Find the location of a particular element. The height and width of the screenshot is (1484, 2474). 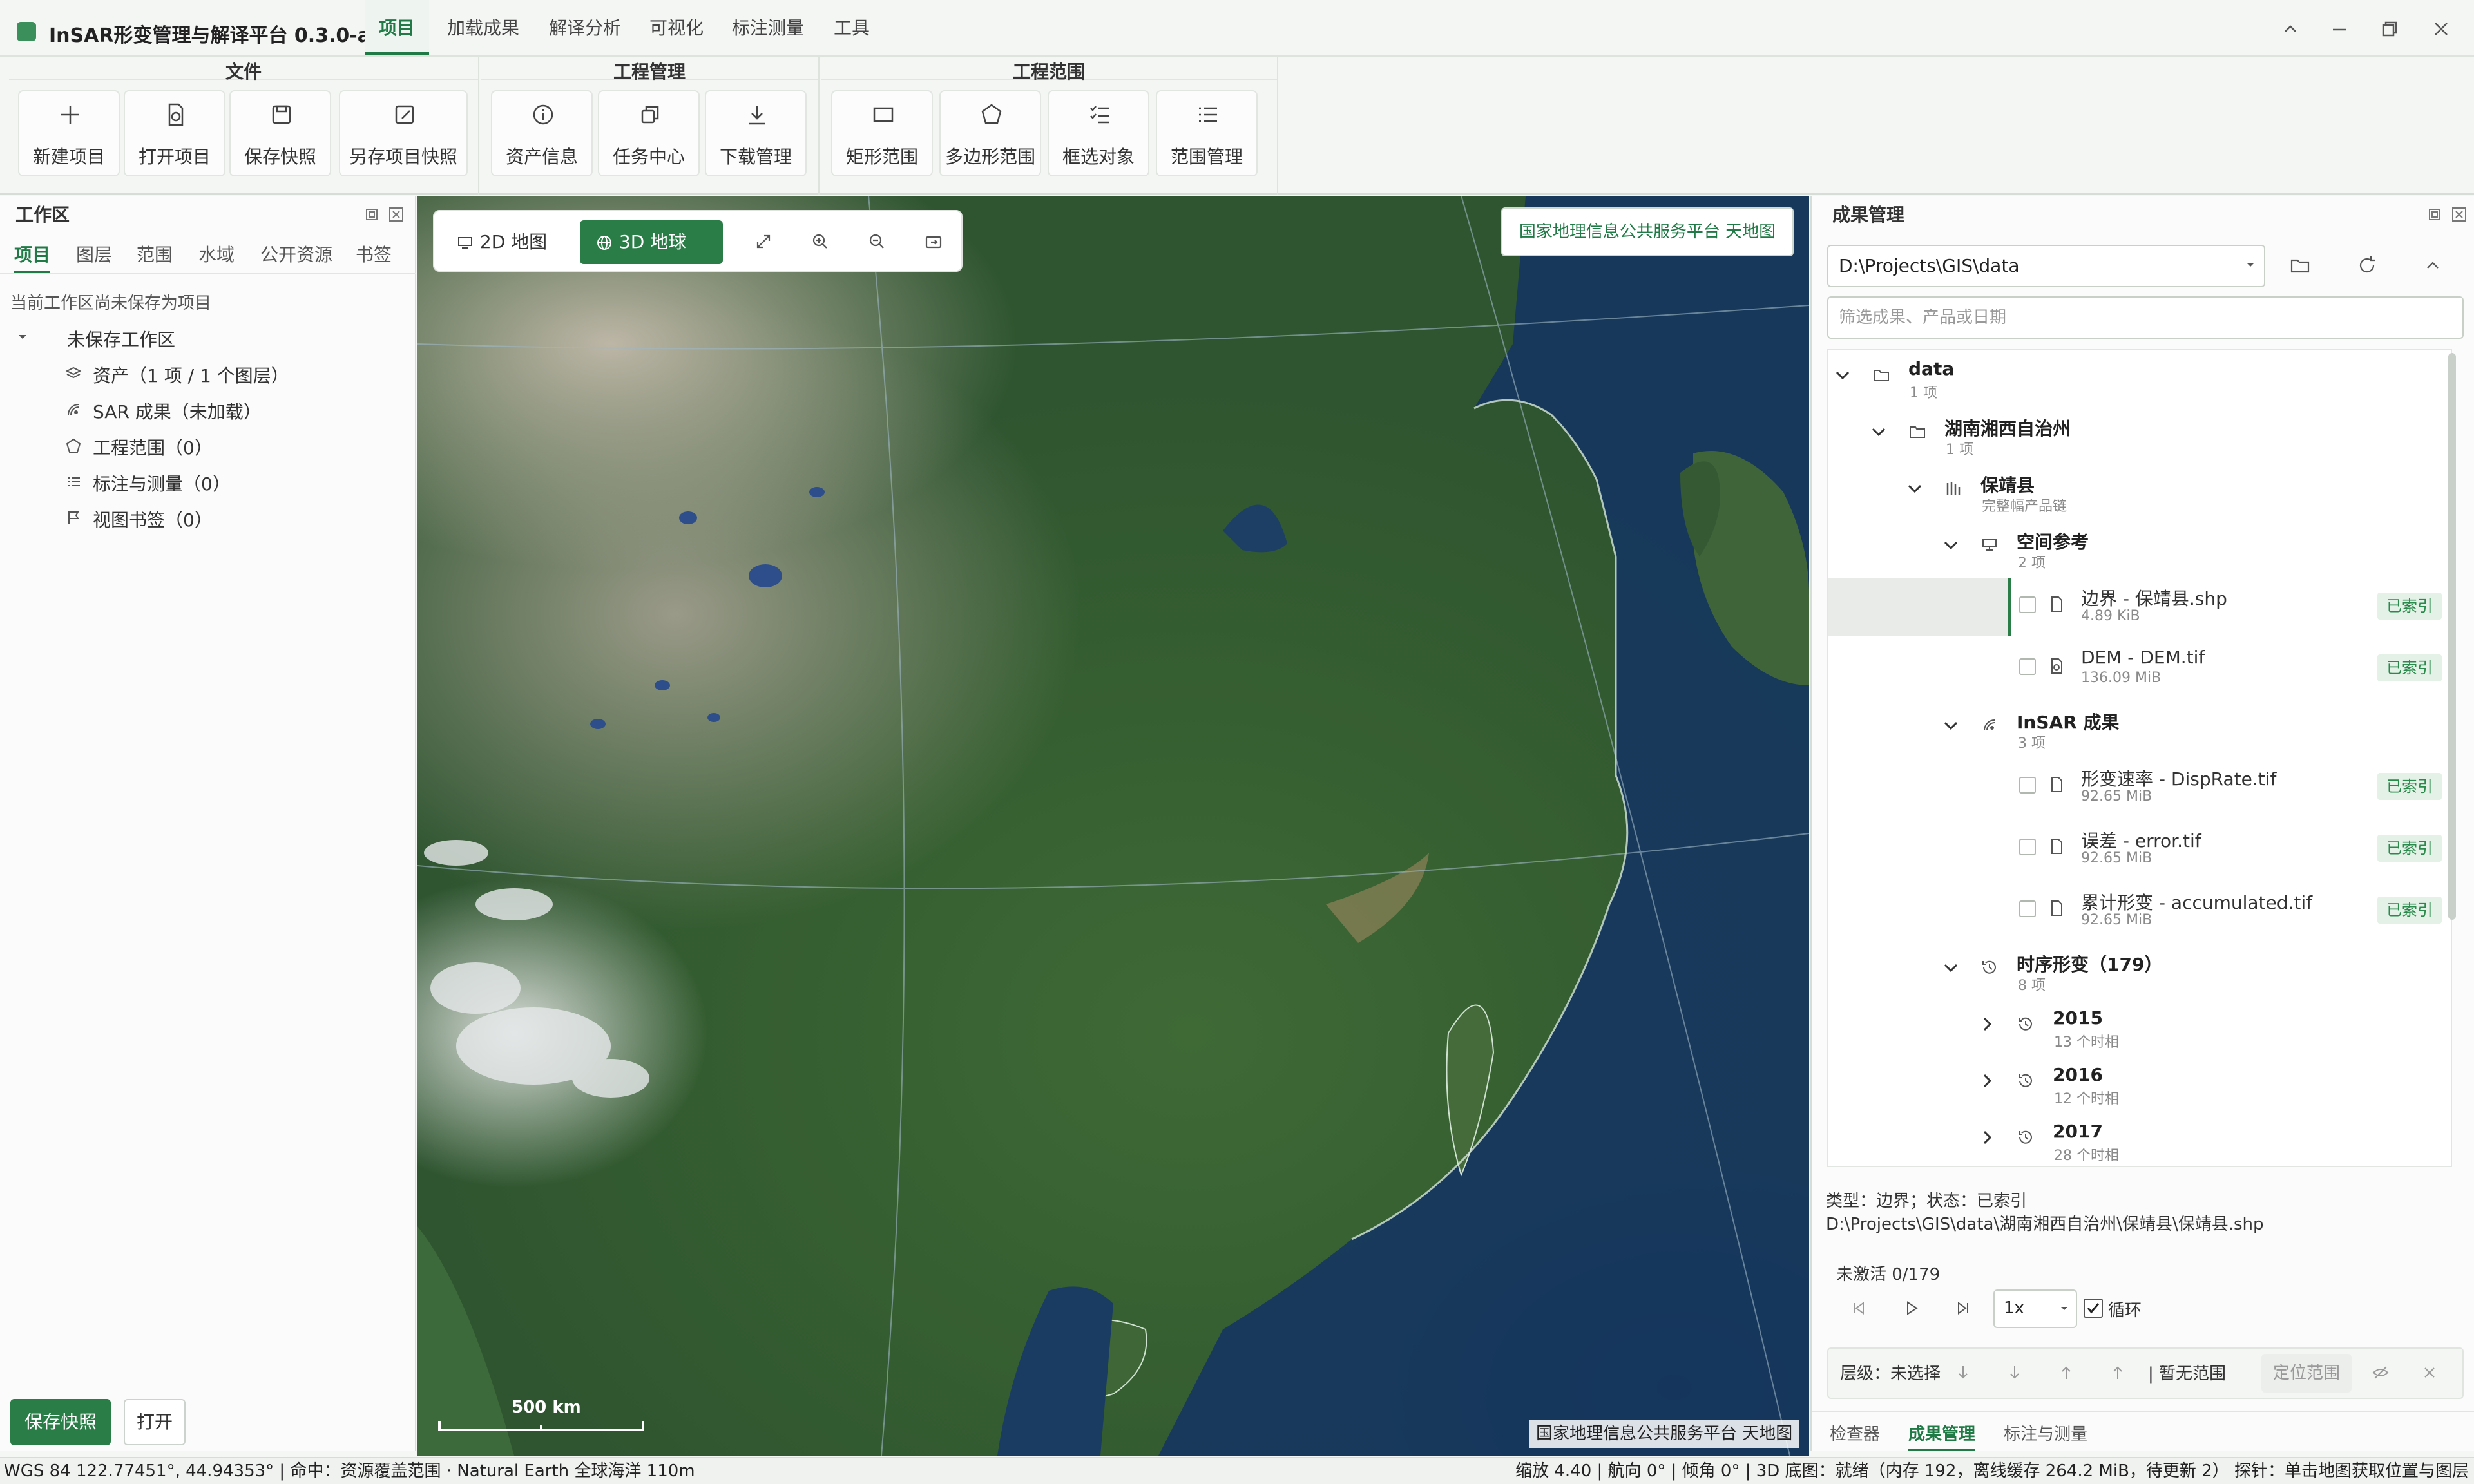

node-county: 保靖县 is located at coordinates (2007, 484).